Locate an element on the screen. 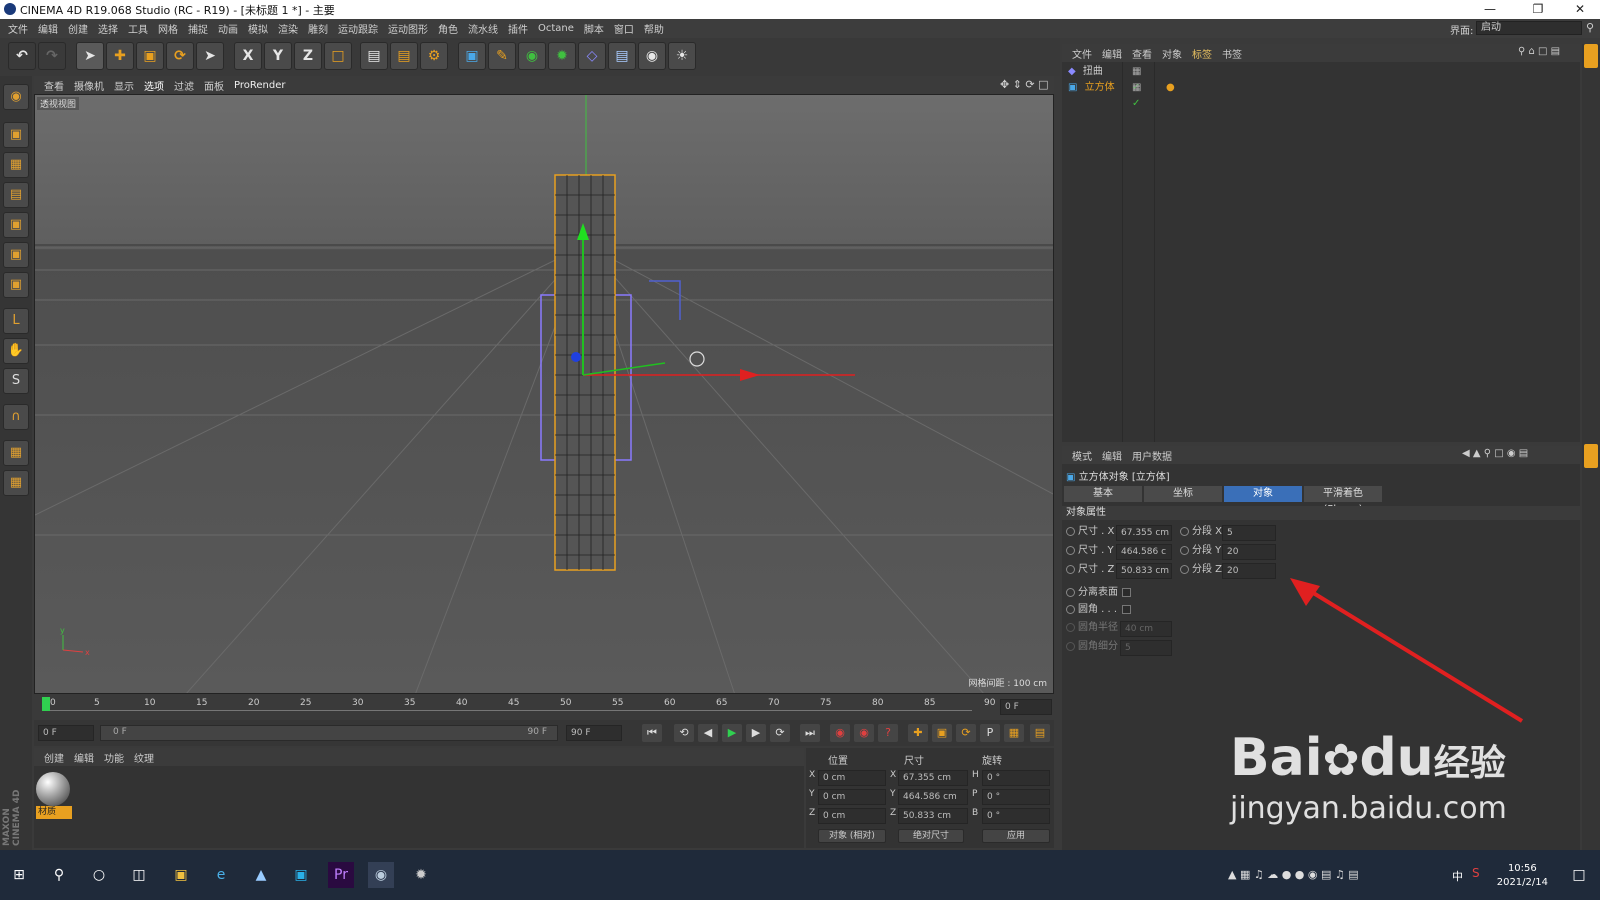 This screenshot has height=900, width=1600. key-pla-icon: ▦ is located at coordinates (1014, 733).